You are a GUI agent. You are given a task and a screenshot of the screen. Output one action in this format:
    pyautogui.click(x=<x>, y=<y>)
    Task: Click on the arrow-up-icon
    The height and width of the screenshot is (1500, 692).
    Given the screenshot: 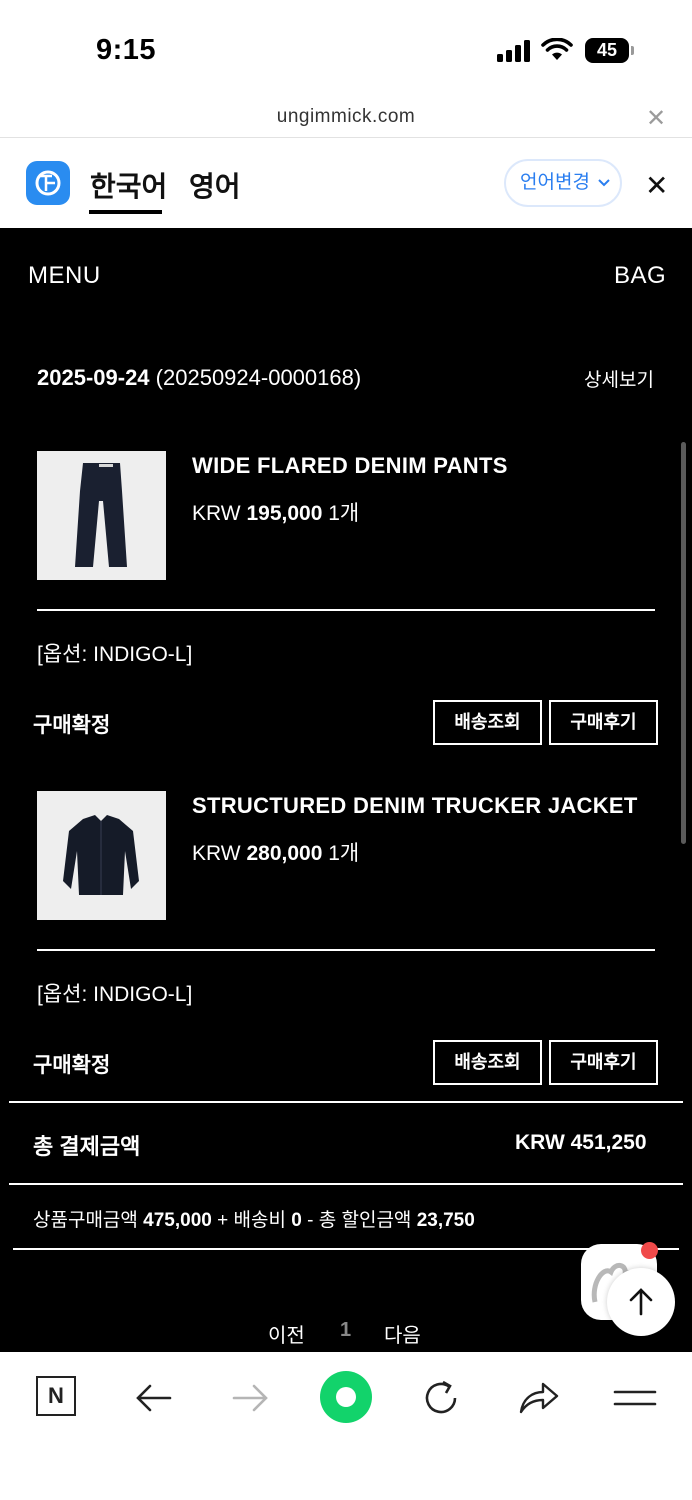 What is the action you would take?
    pyautogui.click(x=641, y=1302)
    